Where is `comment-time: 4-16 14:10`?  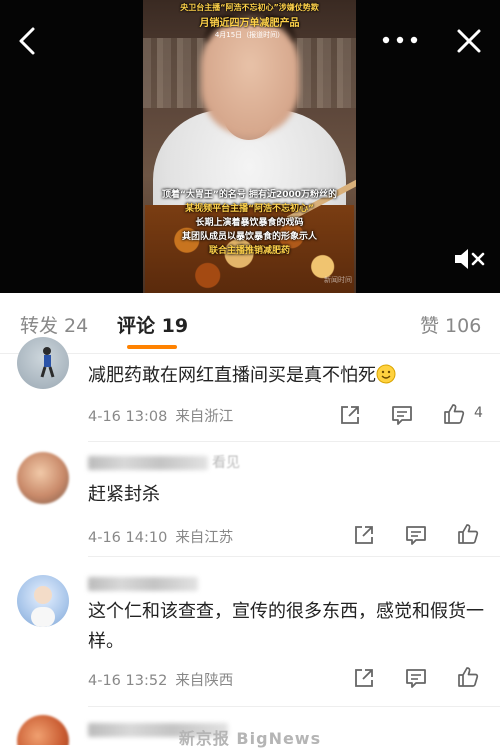
comment-time: 4-16 14:10 is located at coordinates (128, 538).